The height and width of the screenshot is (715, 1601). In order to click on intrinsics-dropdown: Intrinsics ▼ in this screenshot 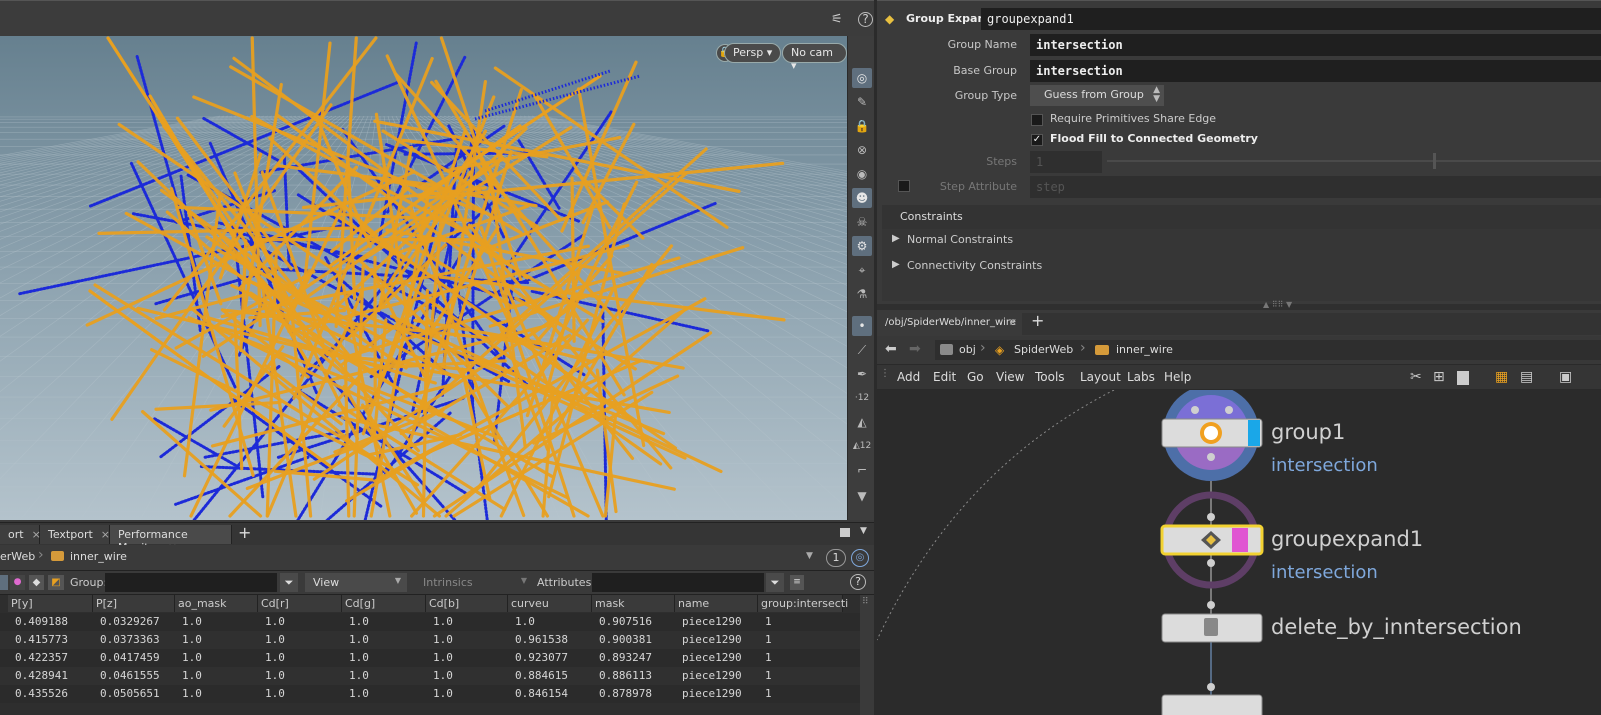, I will do `click(472, 582)`.